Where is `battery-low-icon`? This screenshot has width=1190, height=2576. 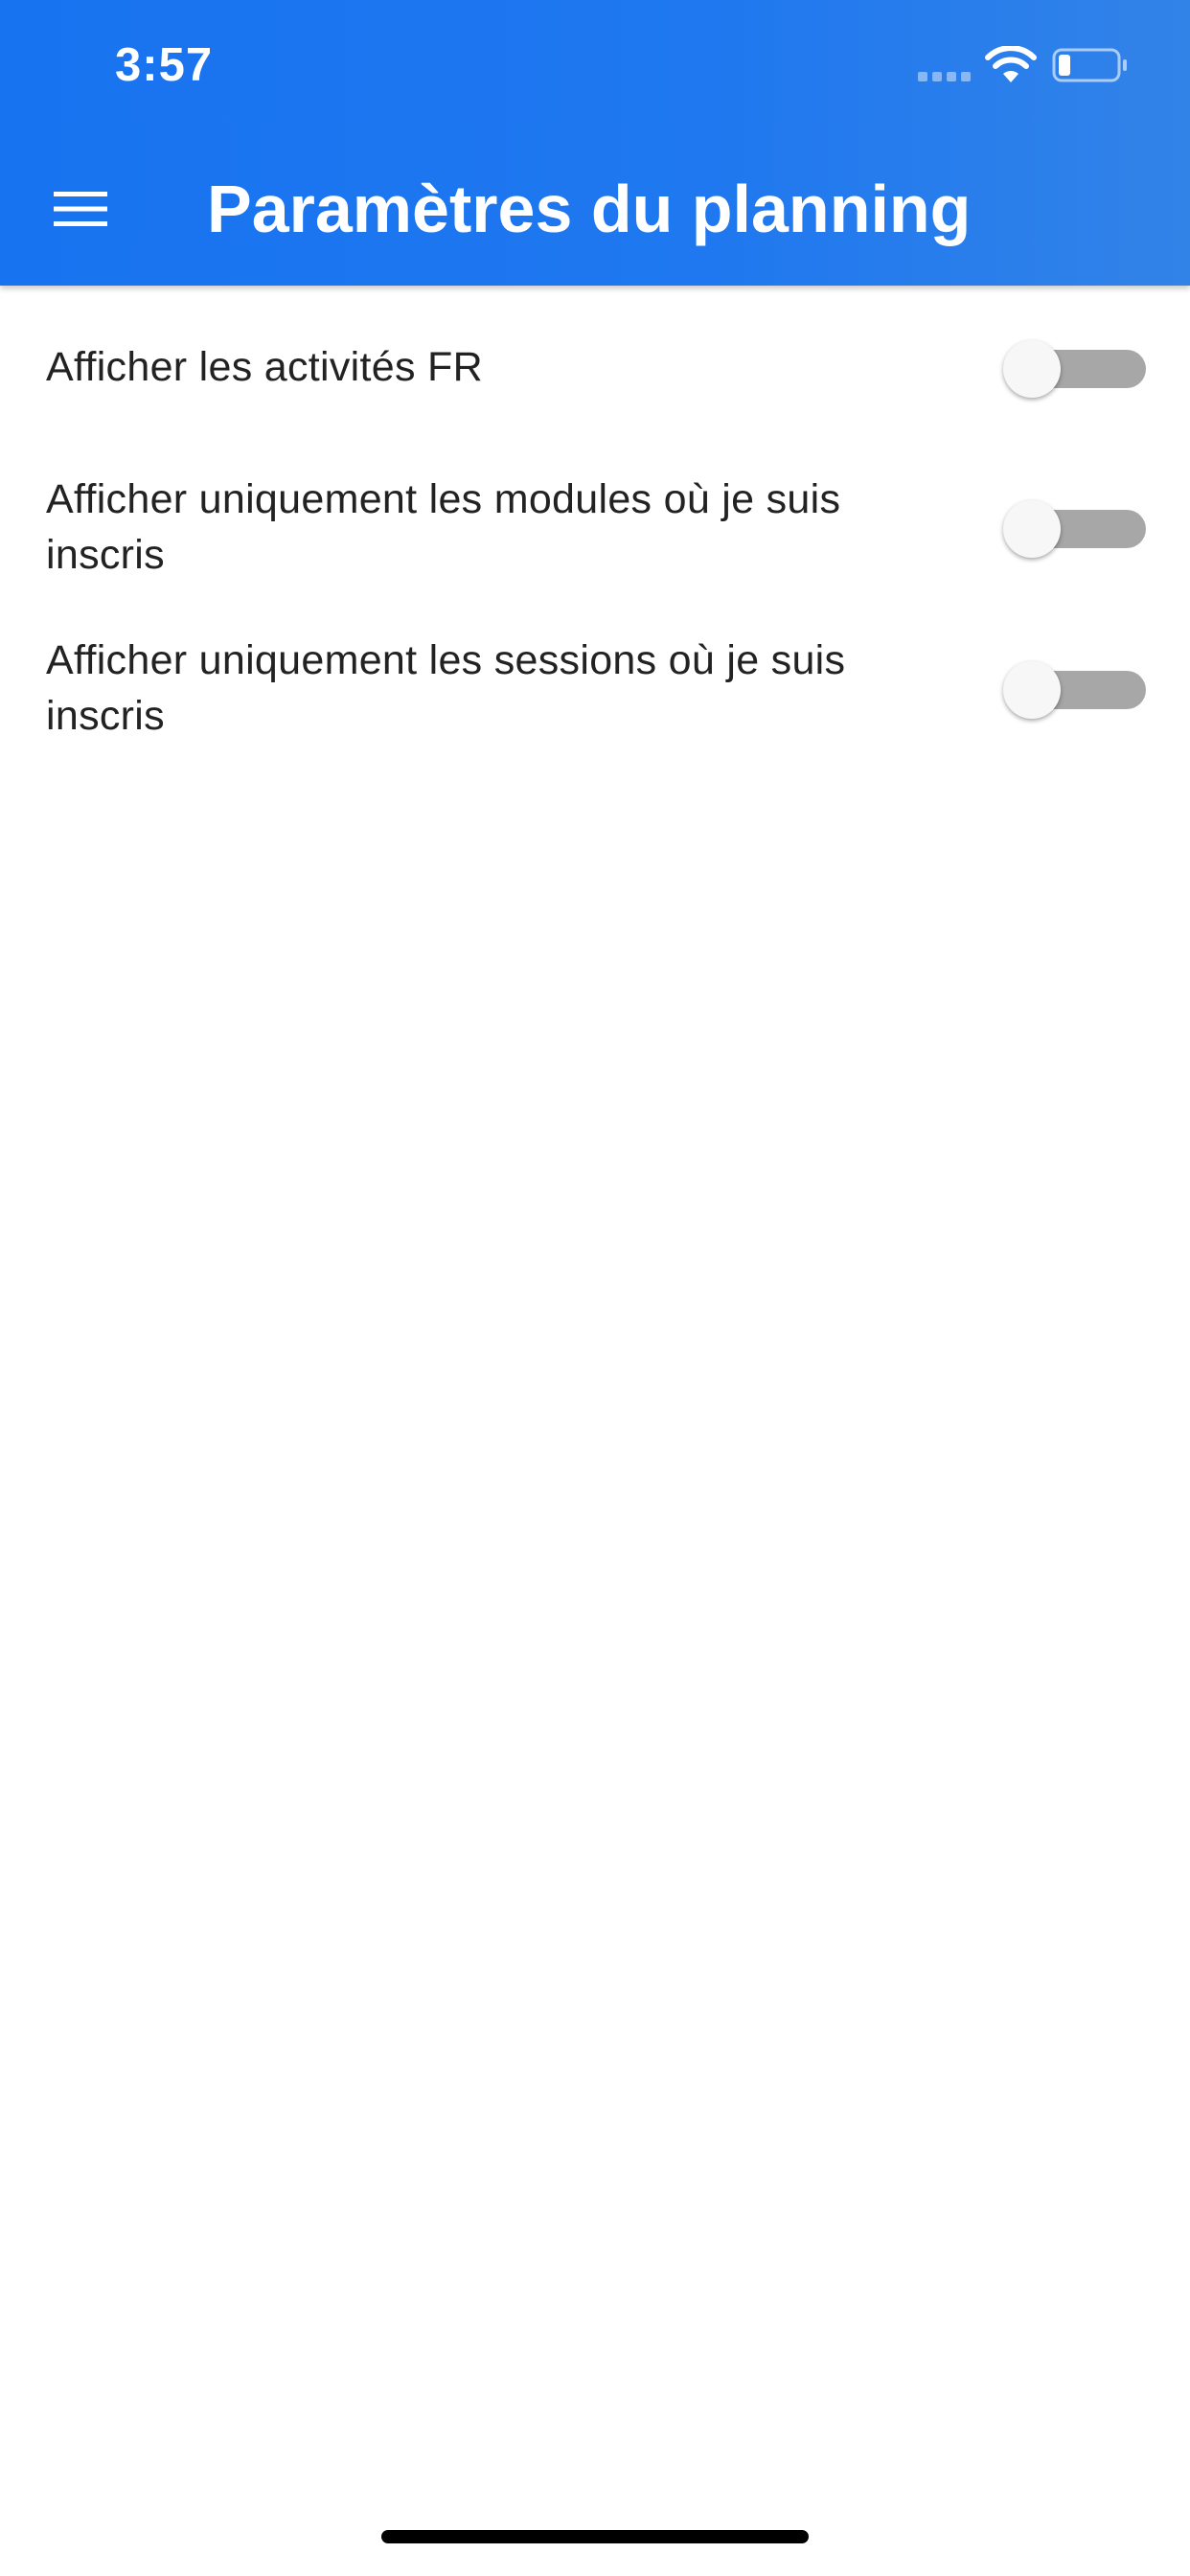
battery-low-icon is located at coordinates (1090, 65).